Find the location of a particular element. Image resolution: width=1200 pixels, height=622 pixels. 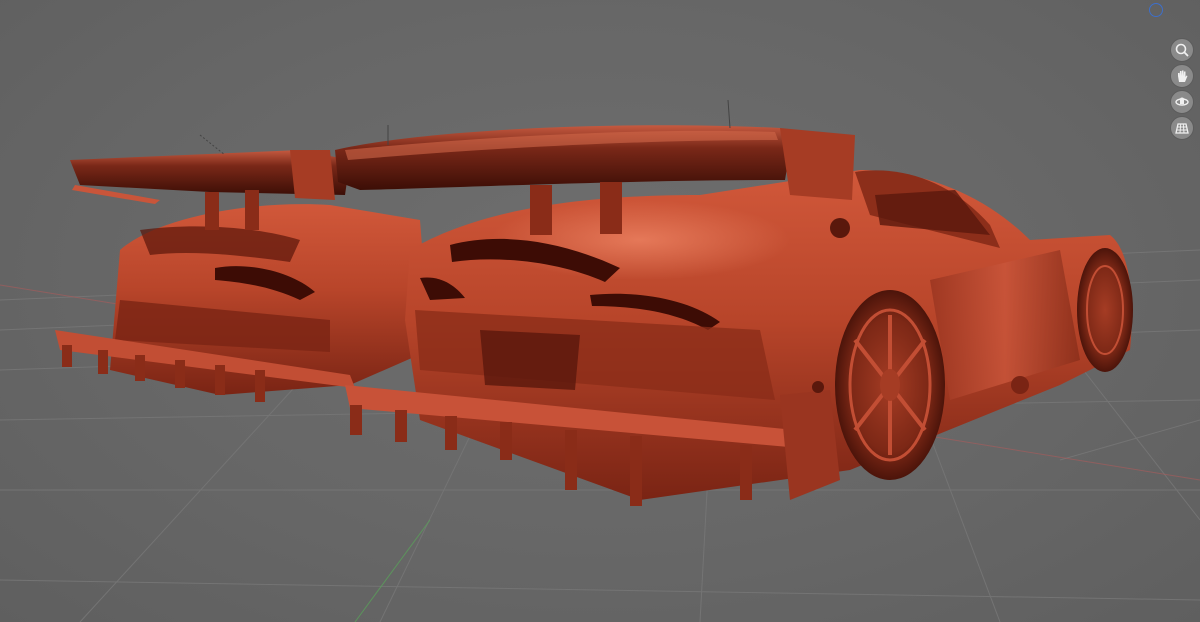

axis-gizmo-icon is located at coordinates (1156, 10).